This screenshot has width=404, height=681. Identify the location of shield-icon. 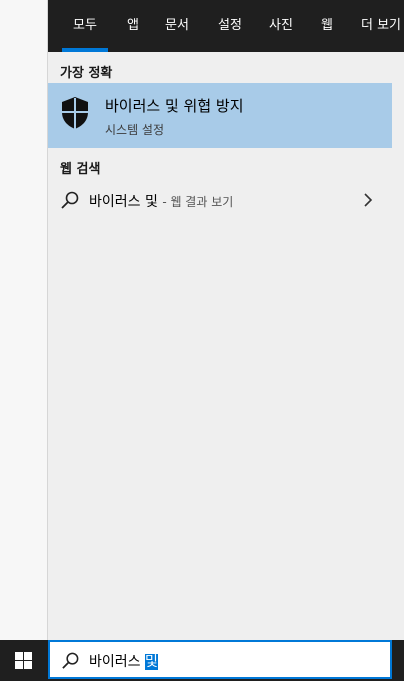
(75, 113).